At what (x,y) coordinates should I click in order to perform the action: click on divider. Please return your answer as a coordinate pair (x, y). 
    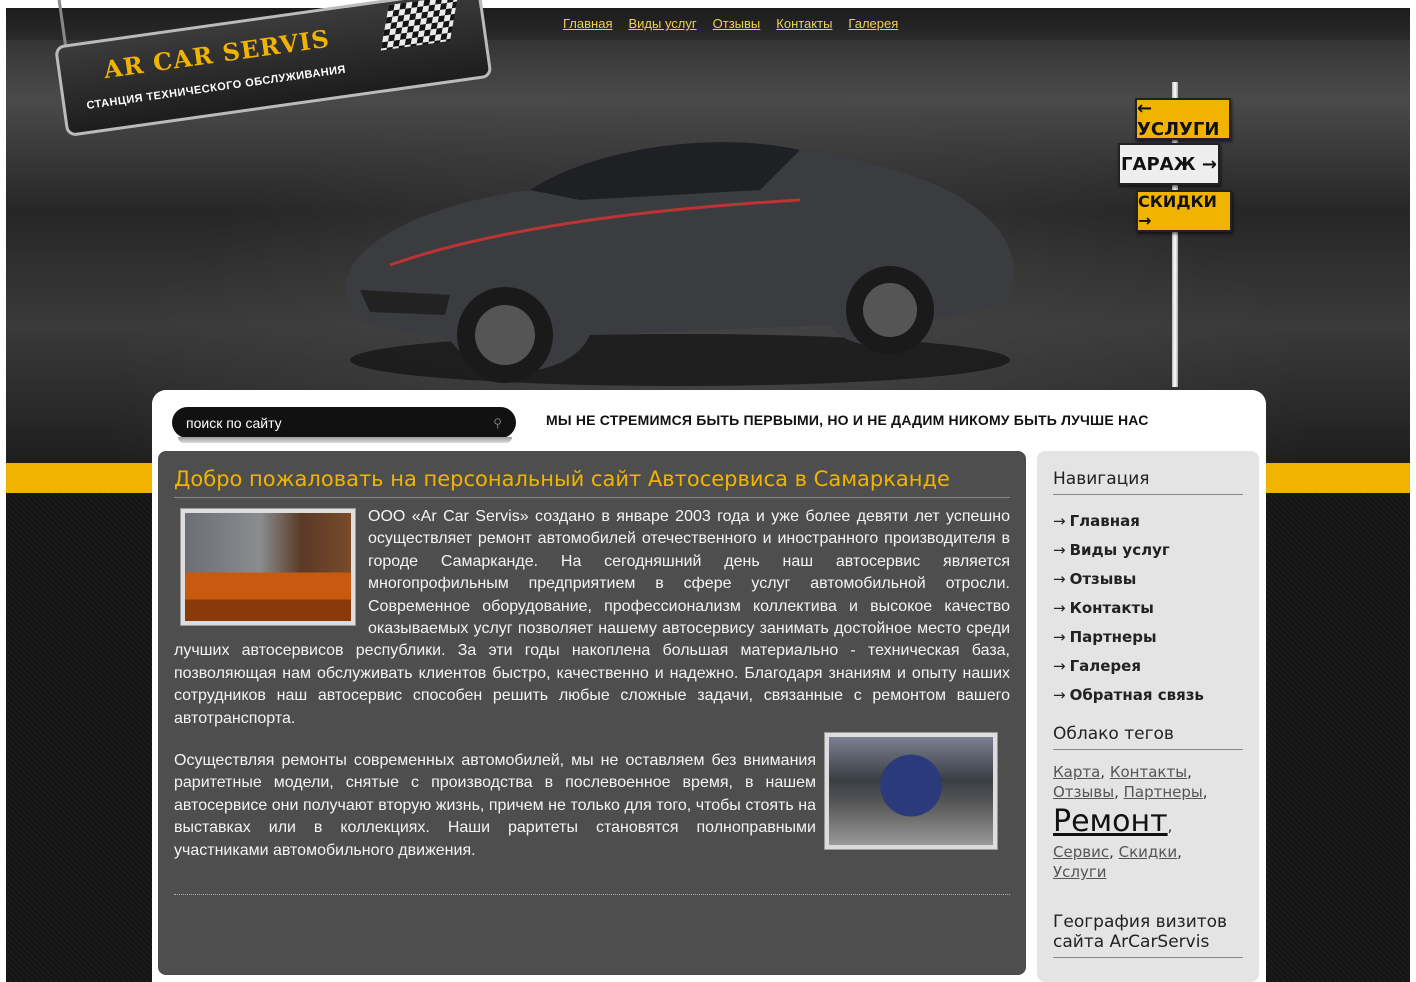
    Looking at the image, I should click on (592, 895).